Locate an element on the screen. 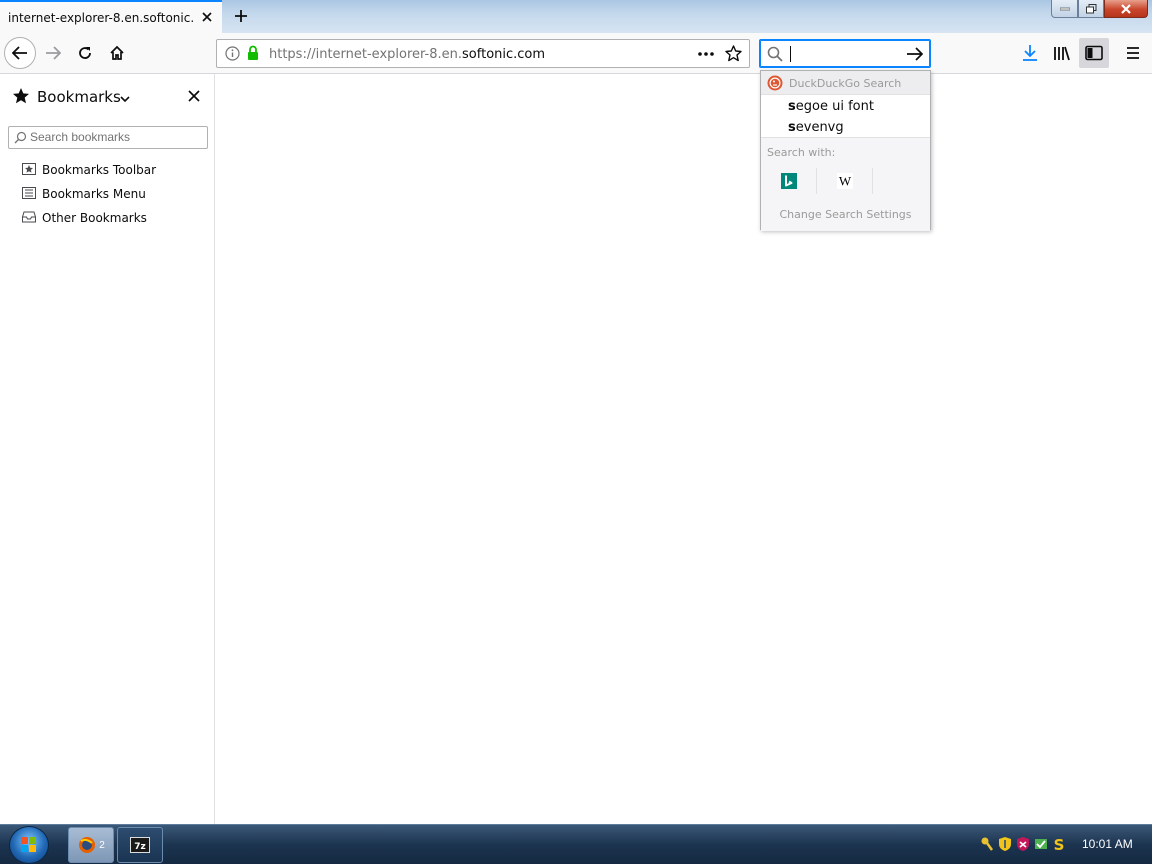 Image resolution: width=1152 pixels, height=864 pixels. bookmarks-search-input is located at coordinates (115, 137).